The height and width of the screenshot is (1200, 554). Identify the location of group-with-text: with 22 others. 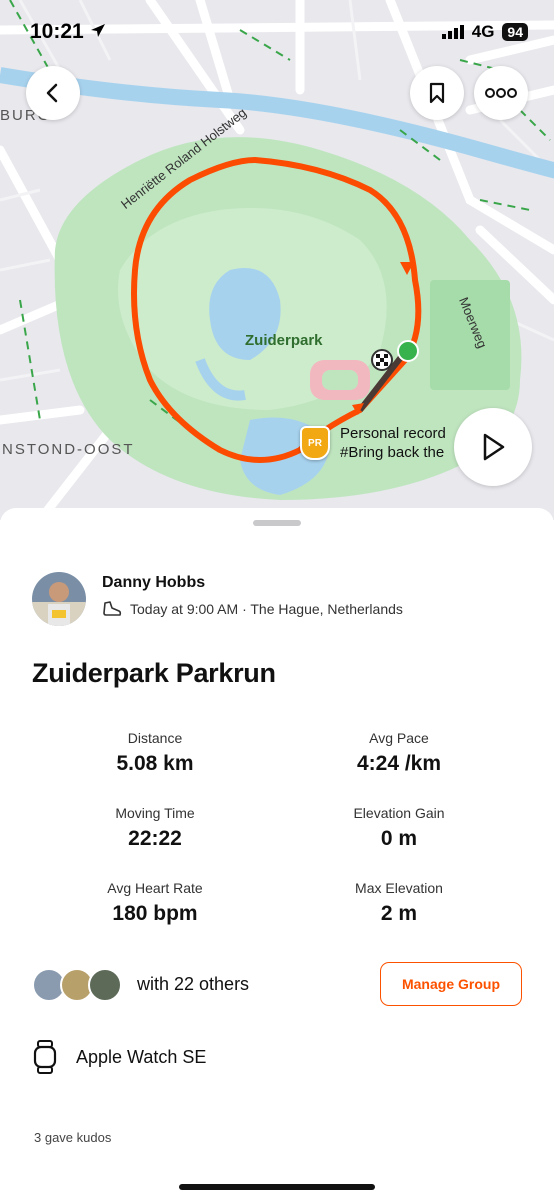
(193, 984).